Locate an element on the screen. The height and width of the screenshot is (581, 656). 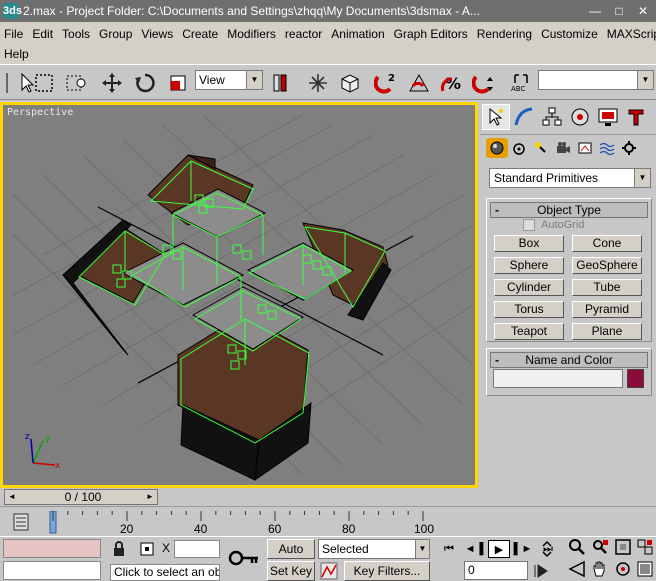
menu-rendering: Rendering is located at coordinates (504, 34).